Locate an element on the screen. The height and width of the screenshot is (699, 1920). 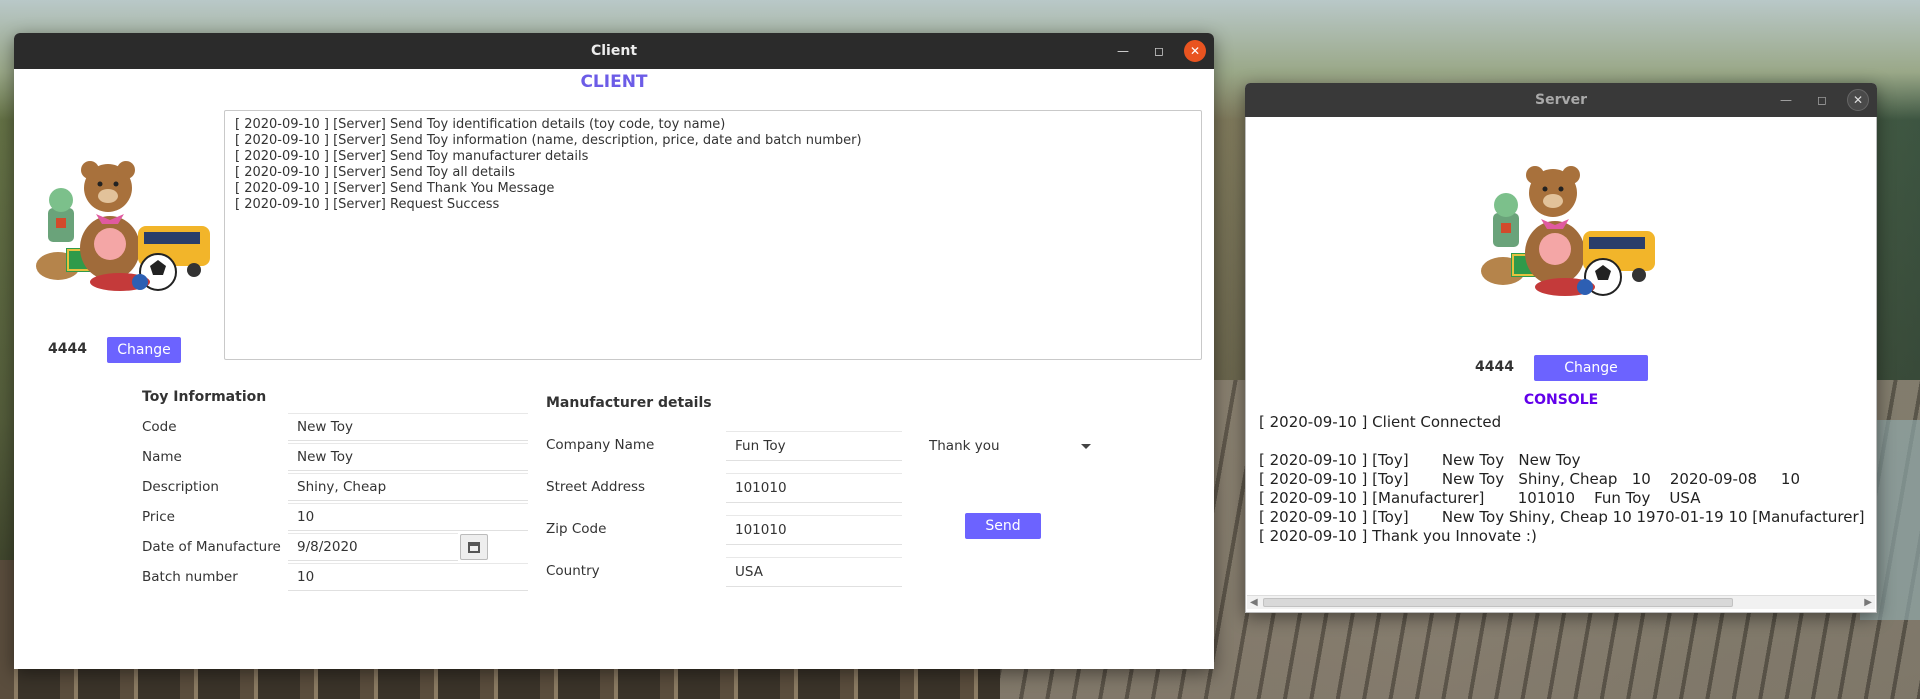
toy-info-title: Toy Information is located at coordinates (204, 397).